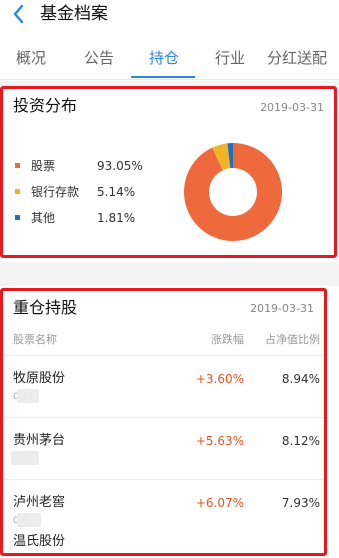 The width and height of the screenshot is (339, 558). Describe the element at coordinates (227, 339) in the screenshot. I see `column-header-change: 涨跌幅` at that location.